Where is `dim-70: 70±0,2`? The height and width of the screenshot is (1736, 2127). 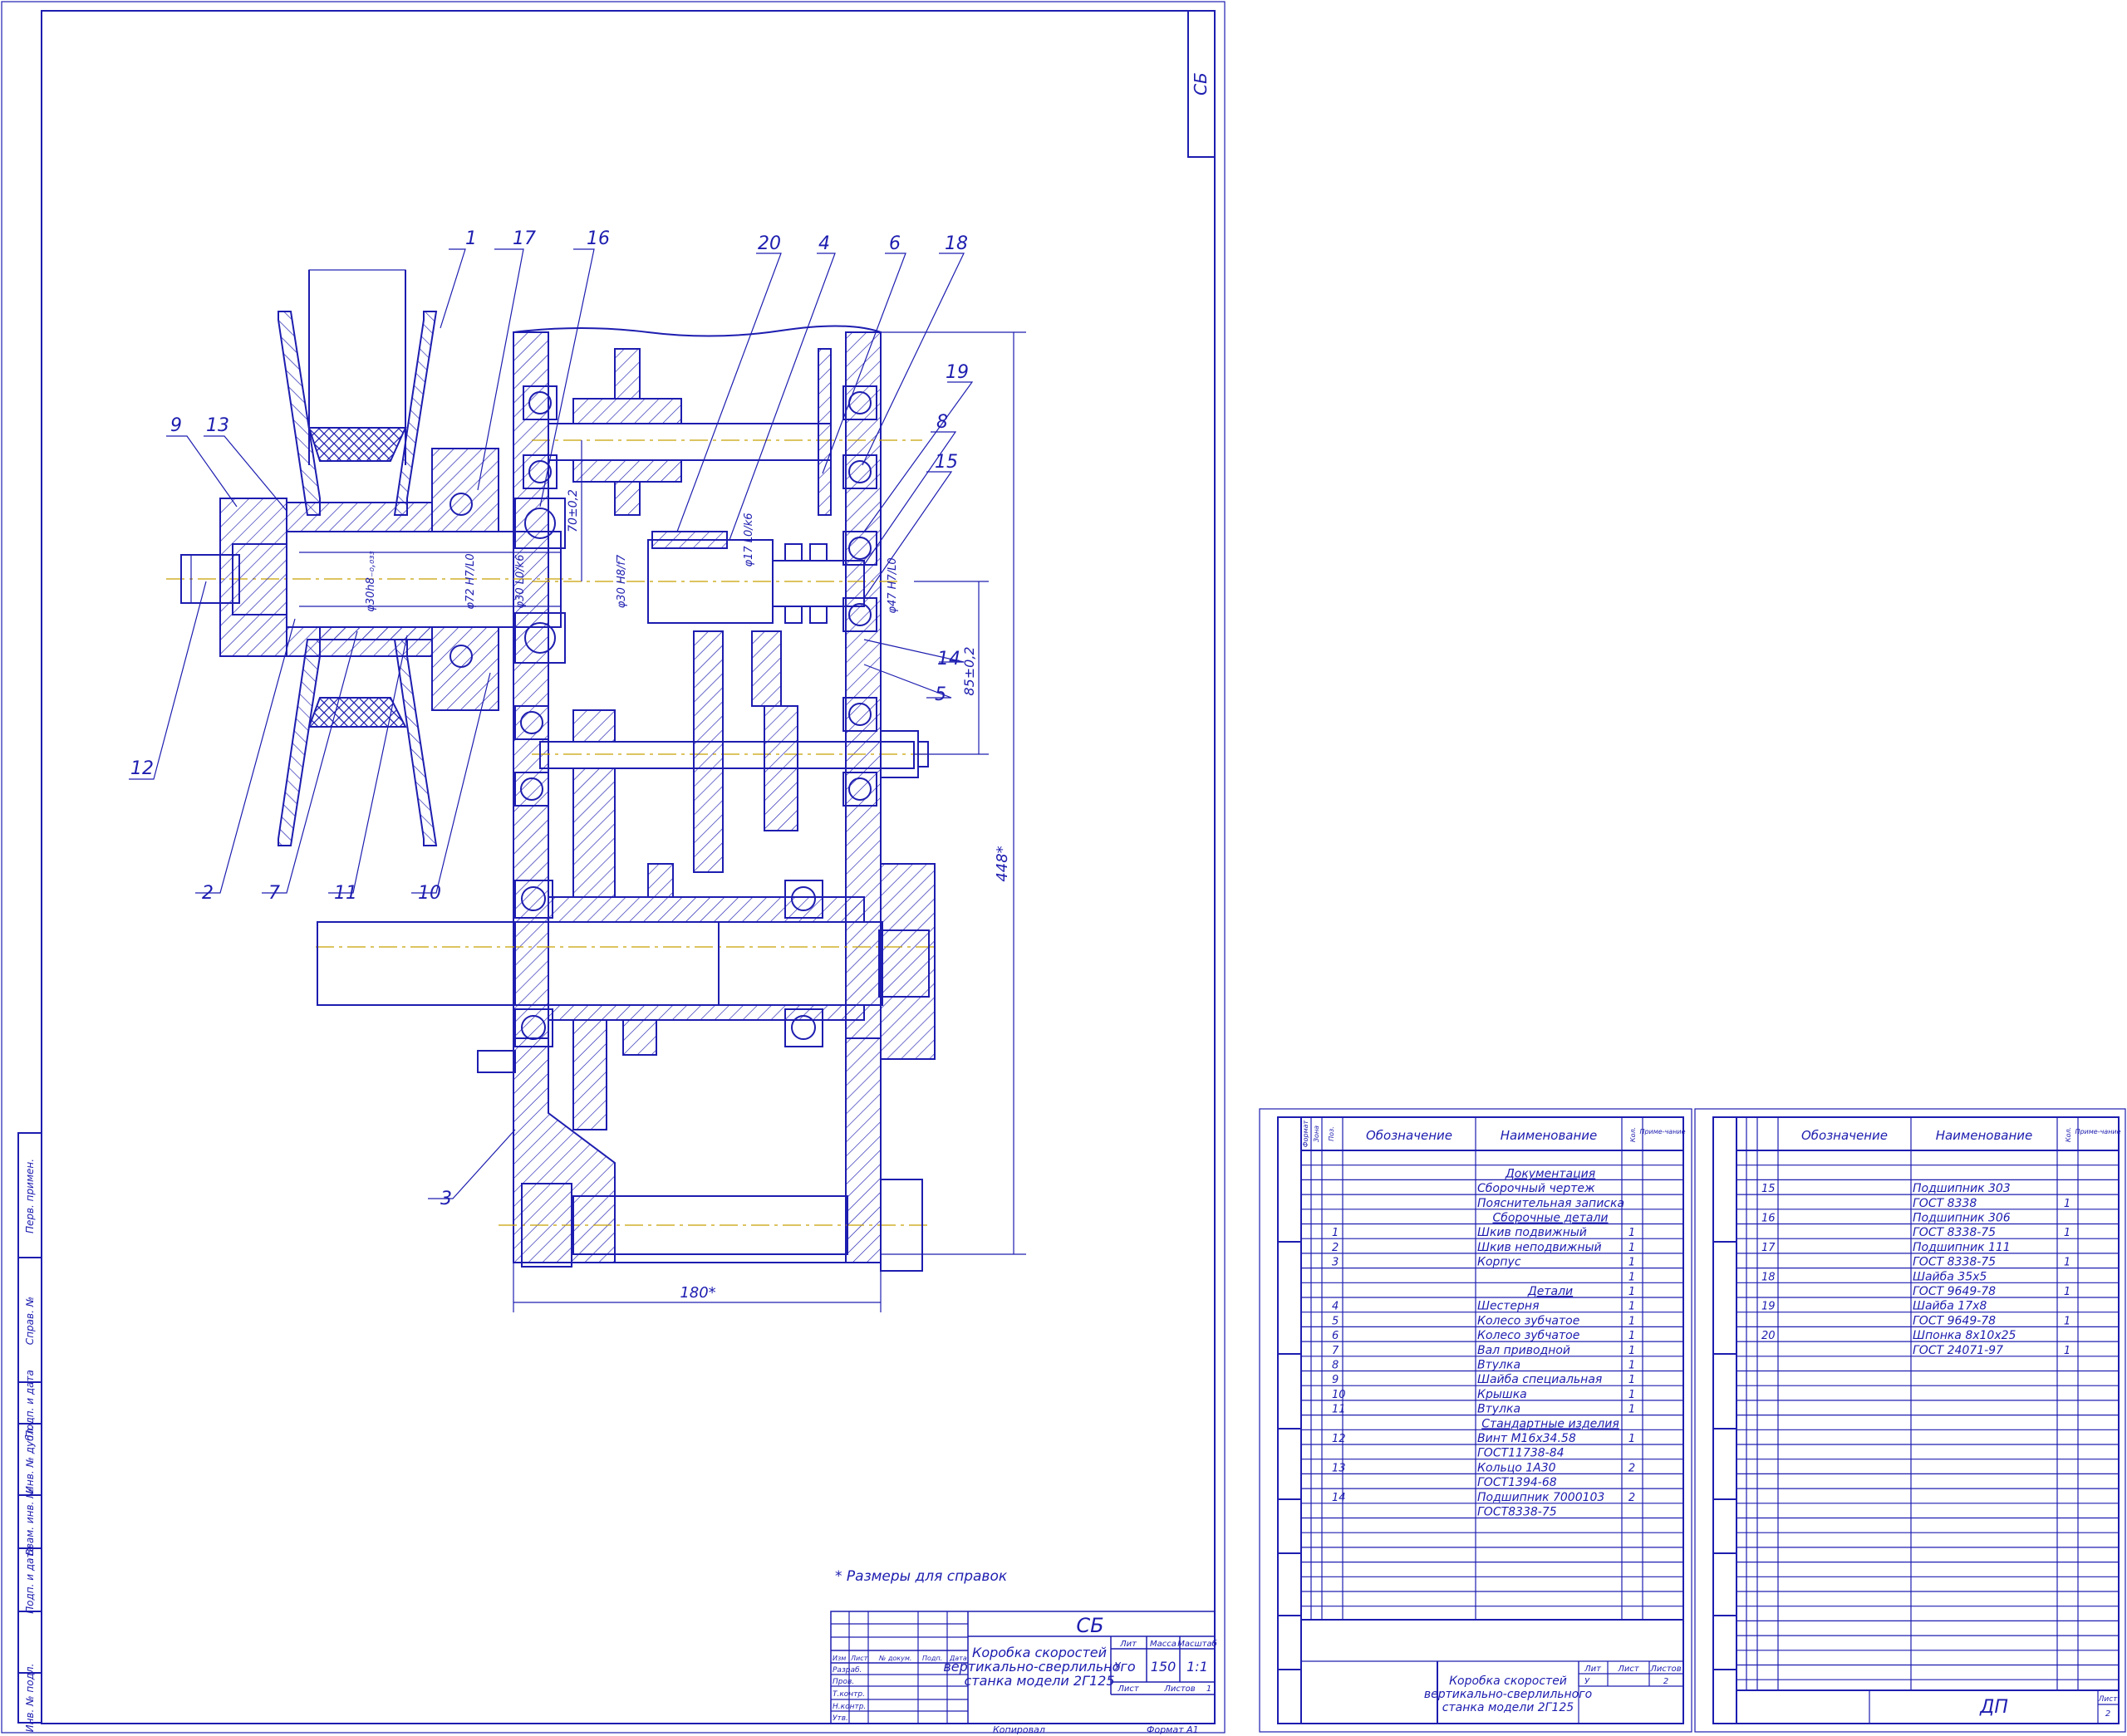
dim-70: 70±0,2 is located at coordinates (573, 510).